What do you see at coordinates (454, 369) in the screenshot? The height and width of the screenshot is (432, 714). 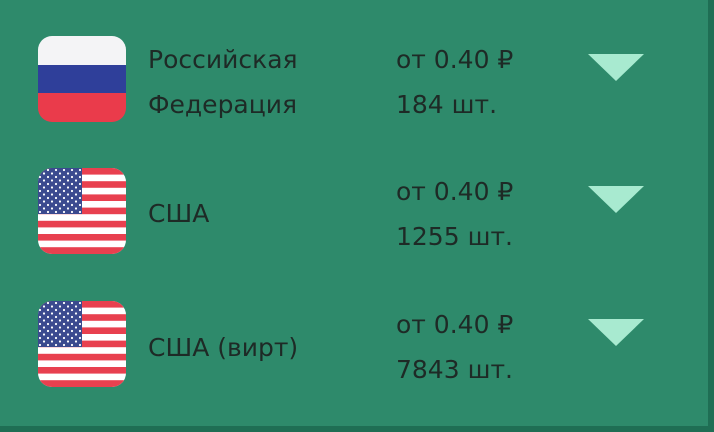 I see `stock-count: 7843 шт.` at bounding box center [454, 369].